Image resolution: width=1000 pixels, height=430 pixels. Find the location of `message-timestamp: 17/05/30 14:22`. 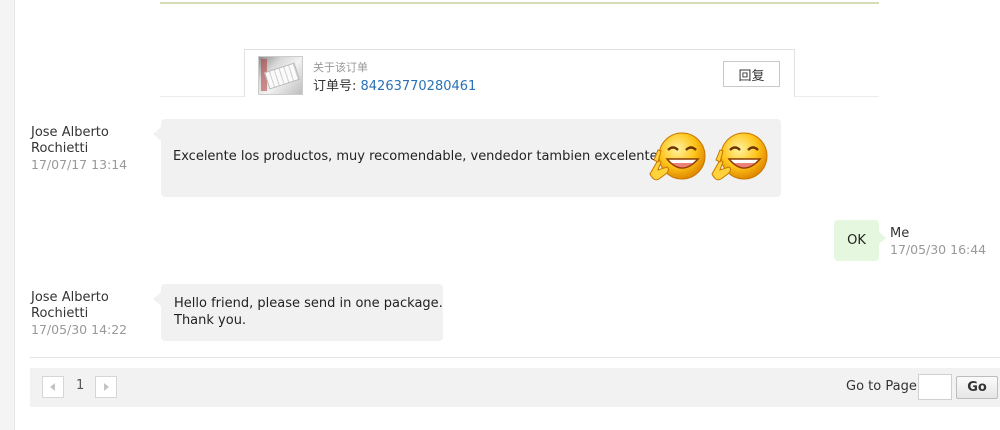

message-timestamp: 17/05/30 14:22 is located at coordinates (79, 329).